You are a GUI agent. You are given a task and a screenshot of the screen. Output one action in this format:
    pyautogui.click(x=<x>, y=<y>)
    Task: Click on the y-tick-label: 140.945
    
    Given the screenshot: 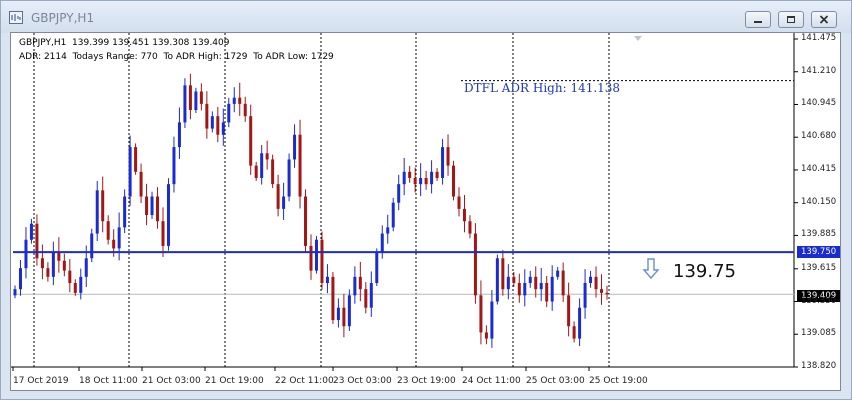 What is the action you would take?
    pyautogui.click(x=819, y=103)
    